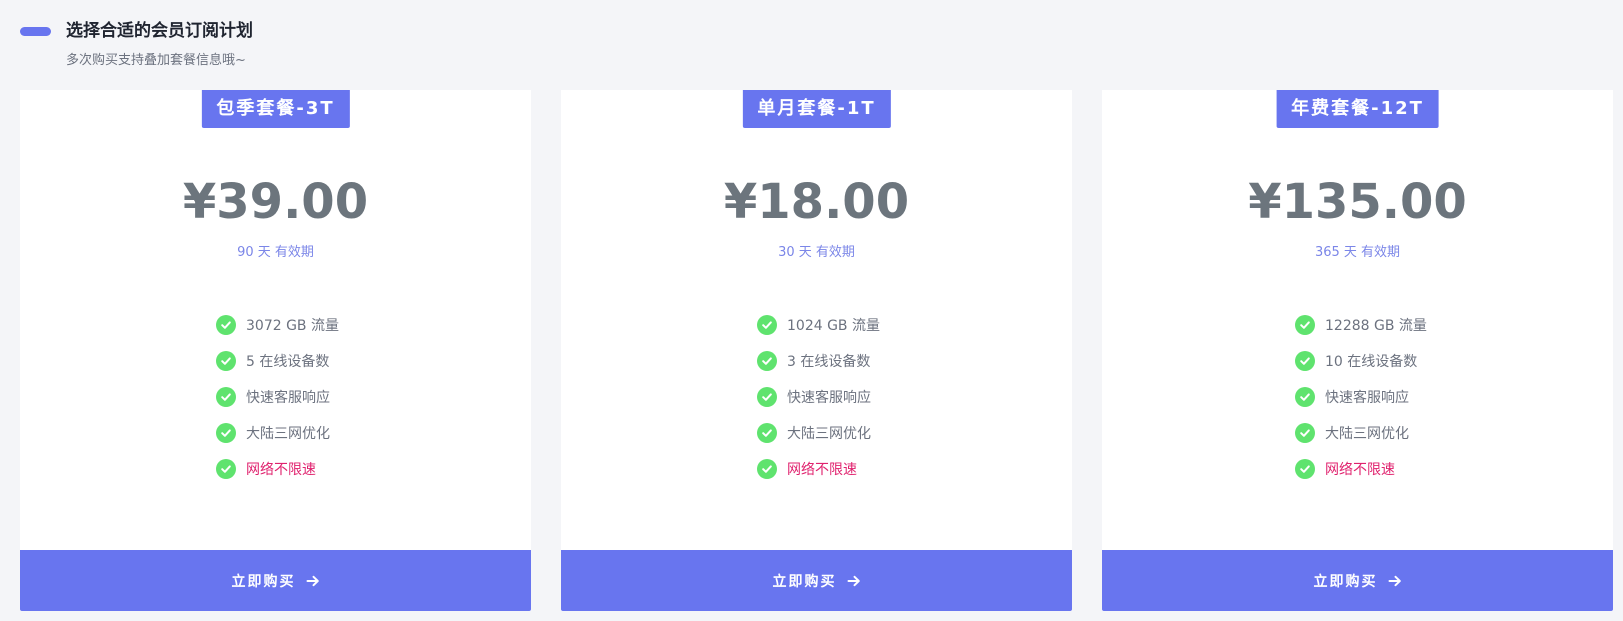  What do you see at coordinates (292, 326) in the screenshot?
I see `feature-text: 3072 GB 流量` at bounding box center [292, 326].